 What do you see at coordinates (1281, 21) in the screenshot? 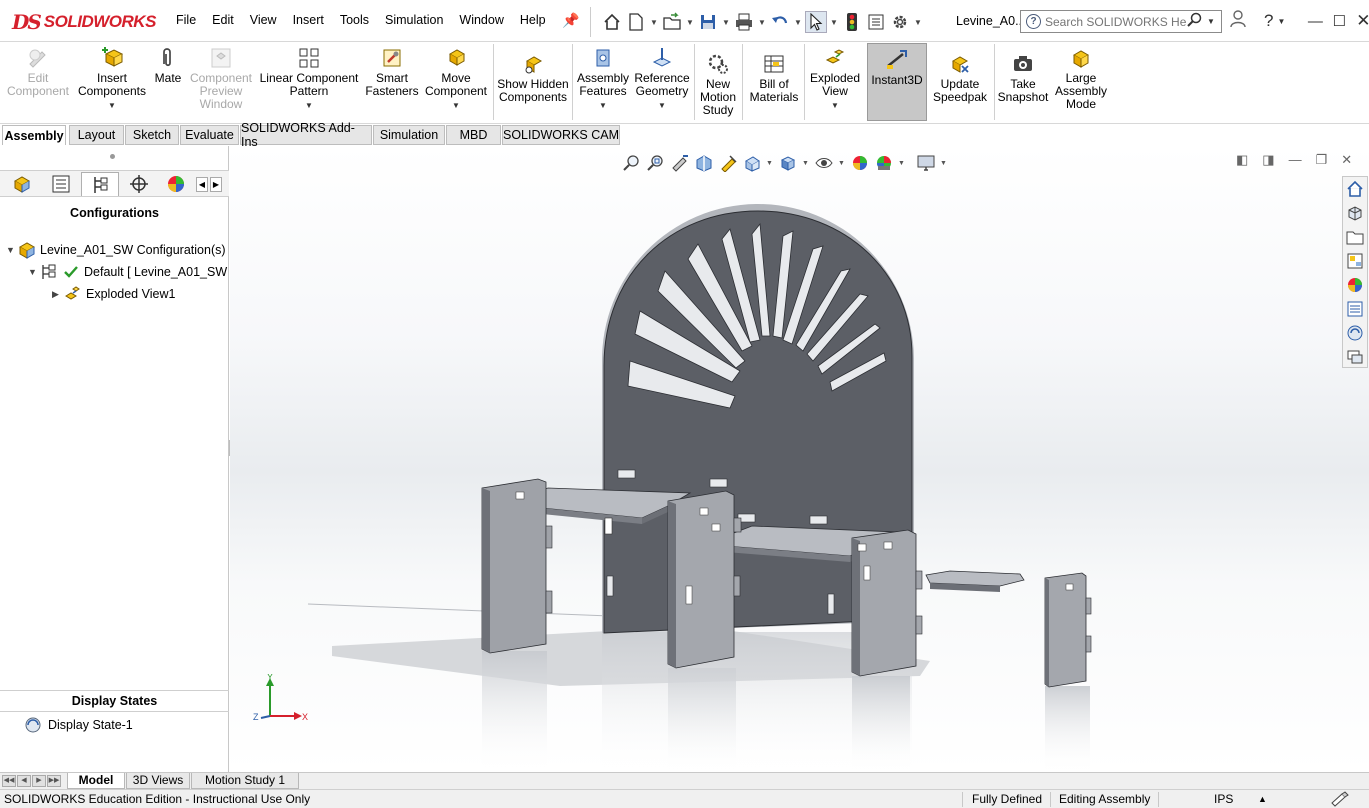
I see `help-dropdown-icon: ▼` at bounding box center [1281, 21].